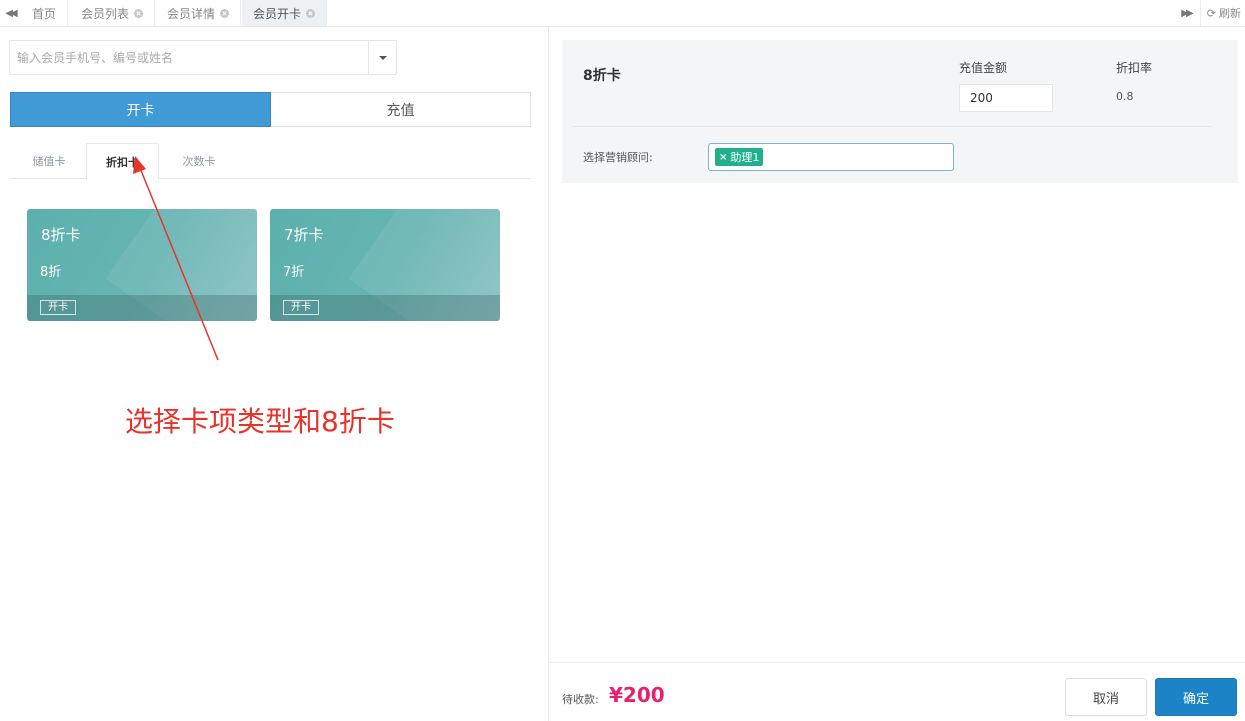  What do you see at coordinates (294, 272) in the screenshot?
I see `card-discount: 7折` at bounding box center [294, 272].